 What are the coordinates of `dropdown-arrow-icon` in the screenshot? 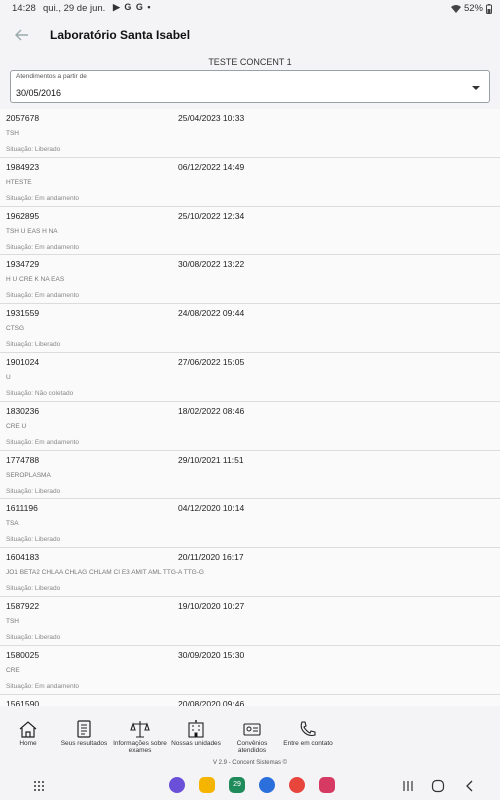 It's located at (476, 88).